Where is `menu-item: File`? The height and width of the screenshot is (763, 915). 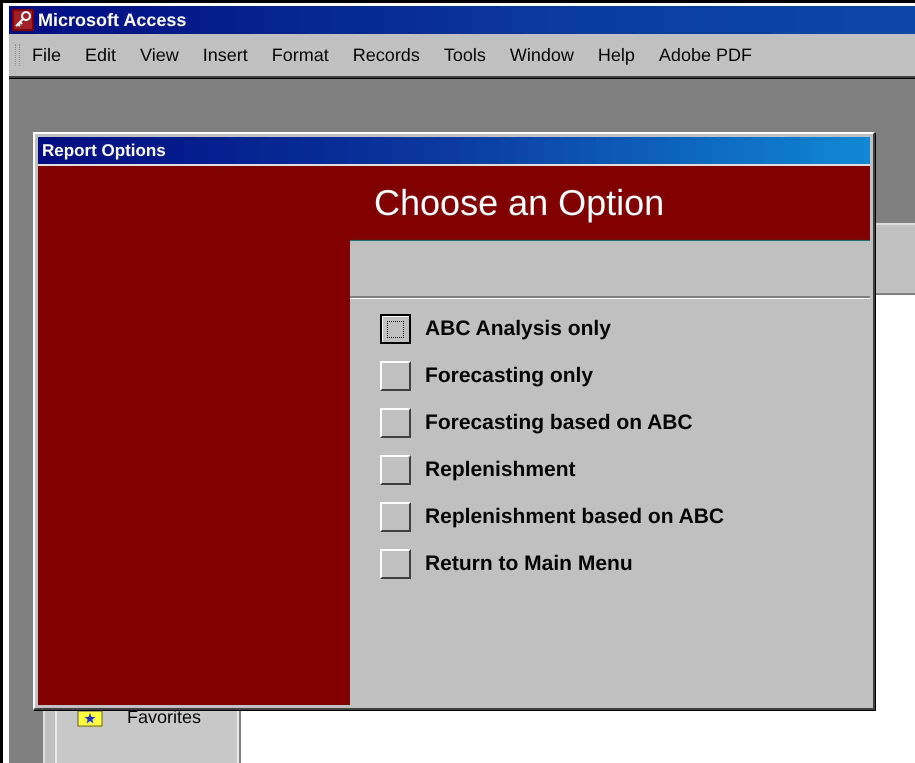
menu-item: File is located at coordinates (47, 55).